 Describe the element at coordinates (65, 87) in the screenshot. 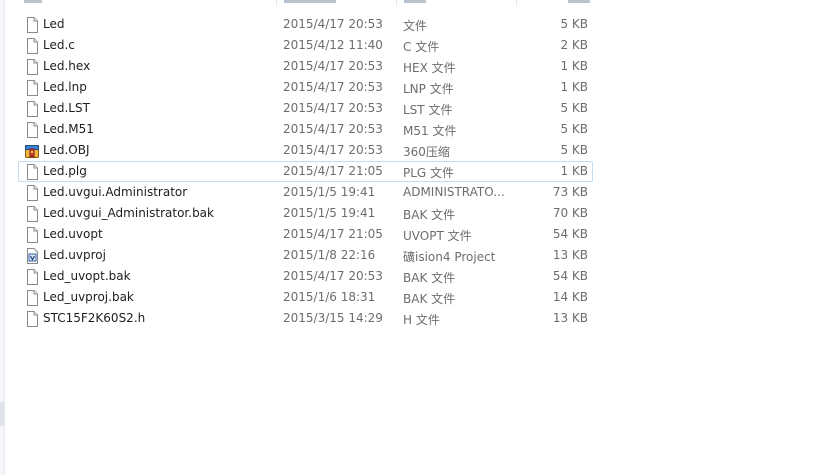

I see `file-name: Led.lnp` at that location.